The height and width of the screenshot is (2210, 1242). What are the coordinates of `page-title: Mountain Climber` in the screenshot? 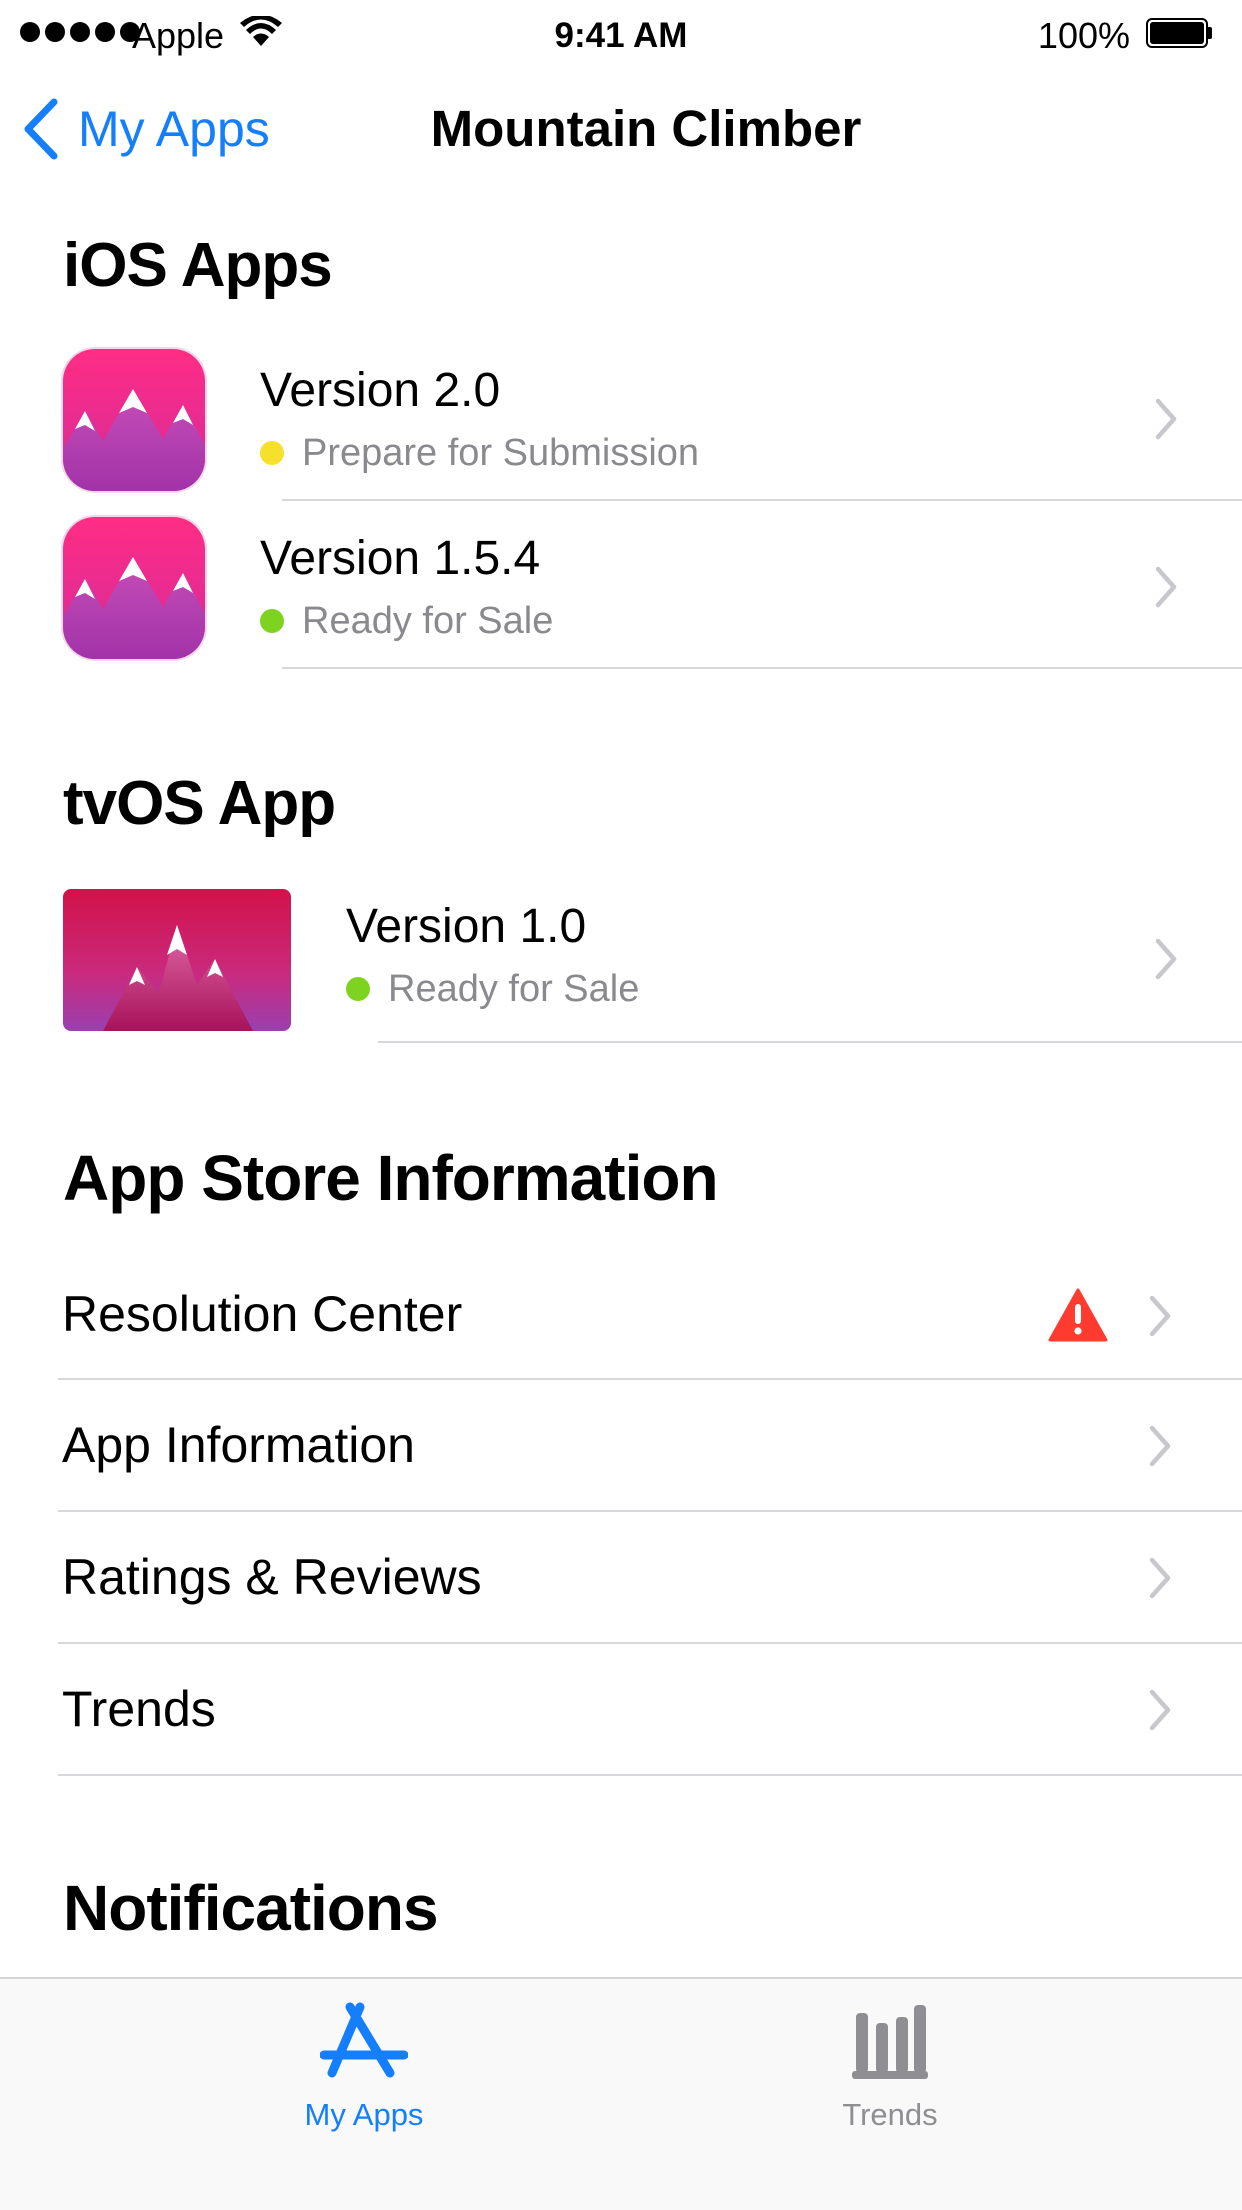 It's located at (646, 128).